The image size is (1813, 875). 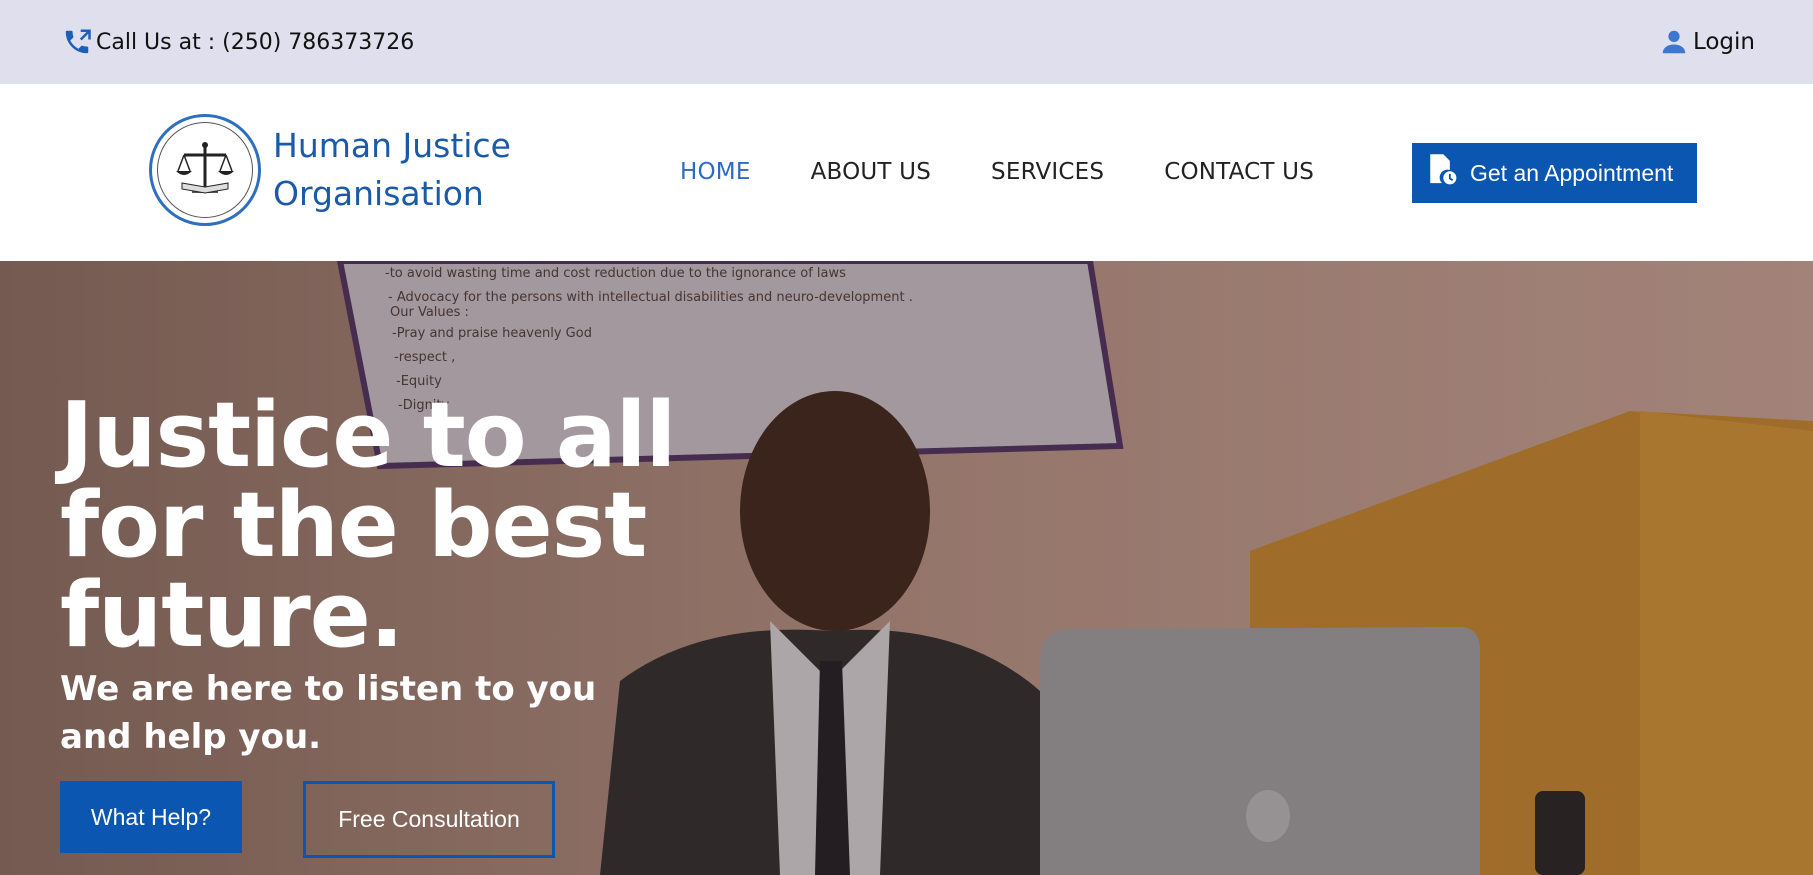 What do you see at coordinates (1442, 173) in the screenshot?
I see `document-clock-icon` at bounding box center [1442, 173].